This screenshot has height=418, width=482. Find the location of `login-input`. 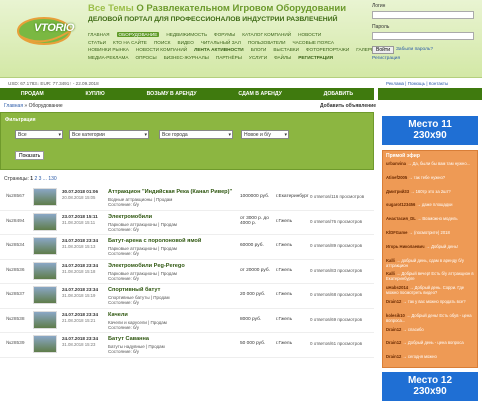

login-input is located at coordinates (423, 15).